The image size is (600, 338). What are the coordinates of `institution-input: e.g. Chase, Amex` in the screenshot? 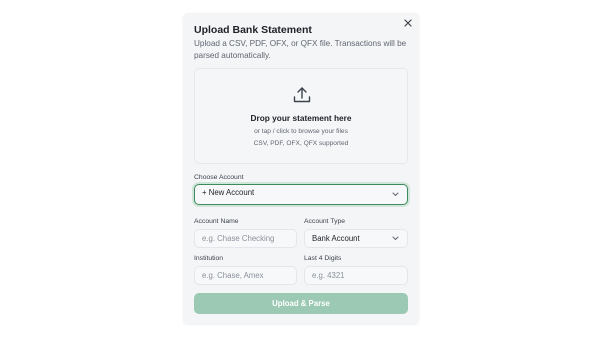 It's located at (245, 275).